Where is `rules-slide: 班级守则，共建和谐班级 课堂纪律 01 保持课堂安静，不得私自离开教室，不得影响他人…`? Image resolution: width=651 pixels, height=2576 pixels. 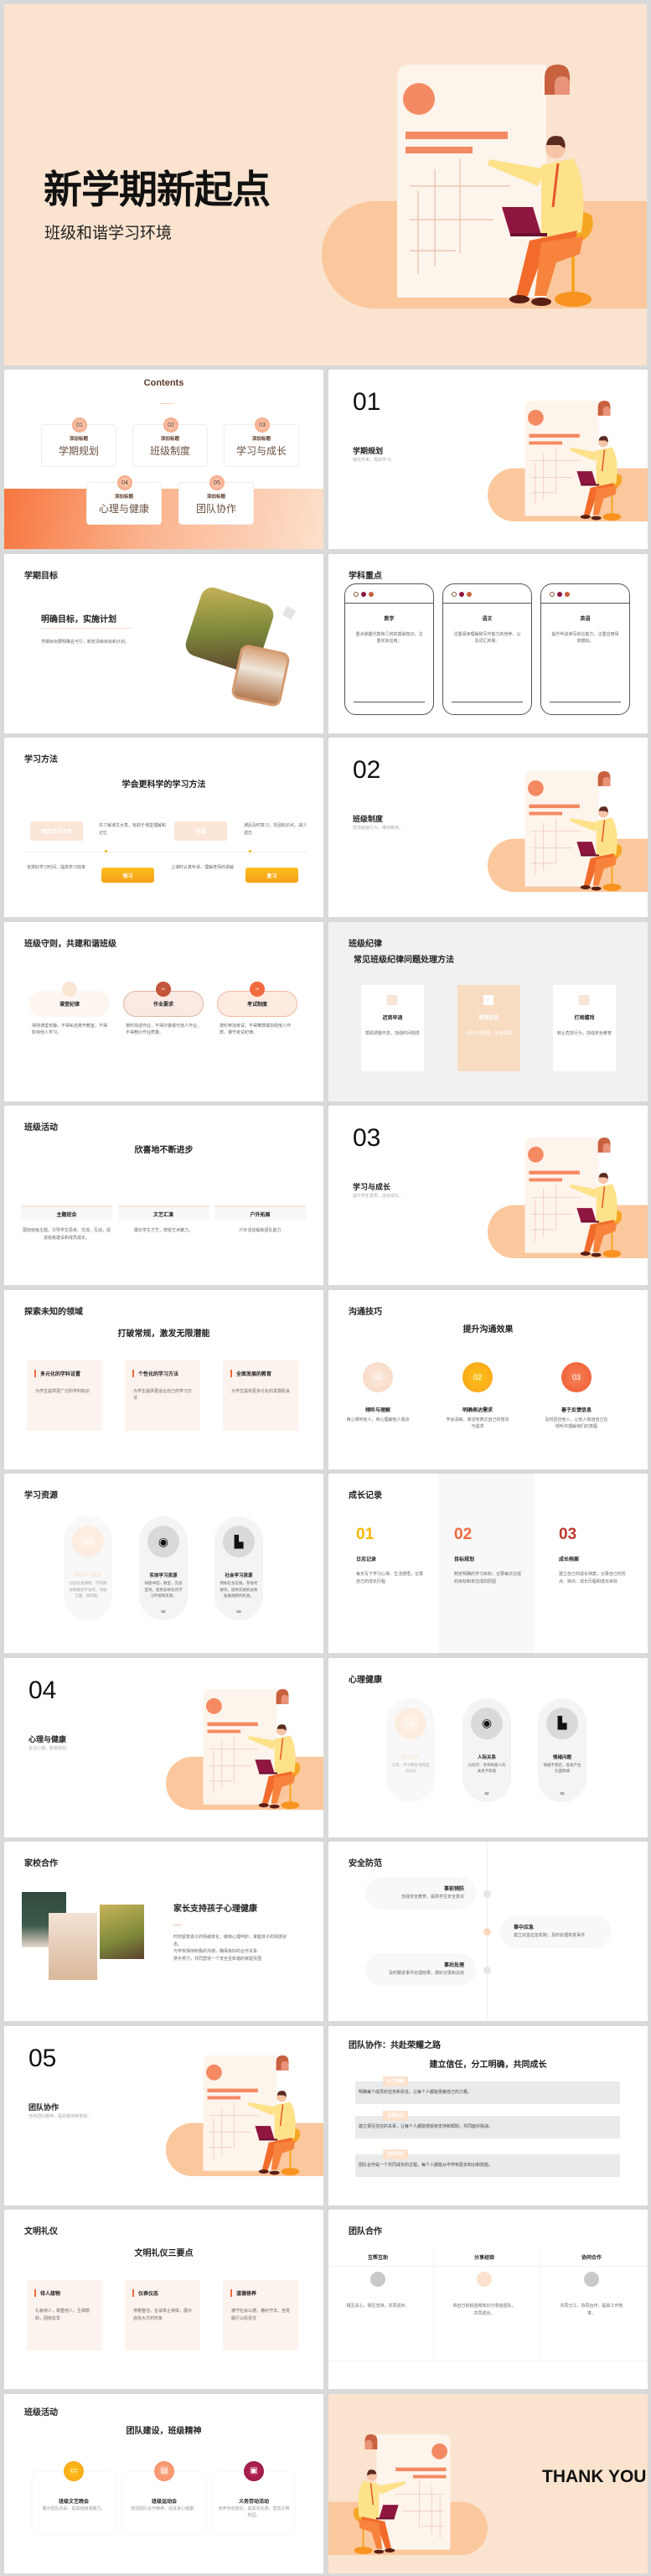 rules-slide: 班级守则，共建和谐班级 课堂纪律 01 保持课堂安静，不得私自离开教室，不得影响他人… is located at coordinates (163, 1011).